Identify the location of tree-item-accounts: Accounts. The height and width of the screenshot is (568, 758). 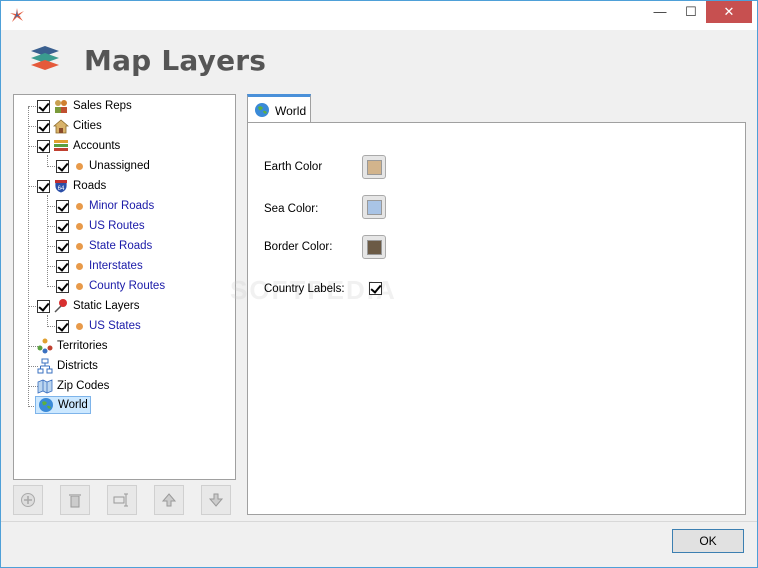
(78, 146).